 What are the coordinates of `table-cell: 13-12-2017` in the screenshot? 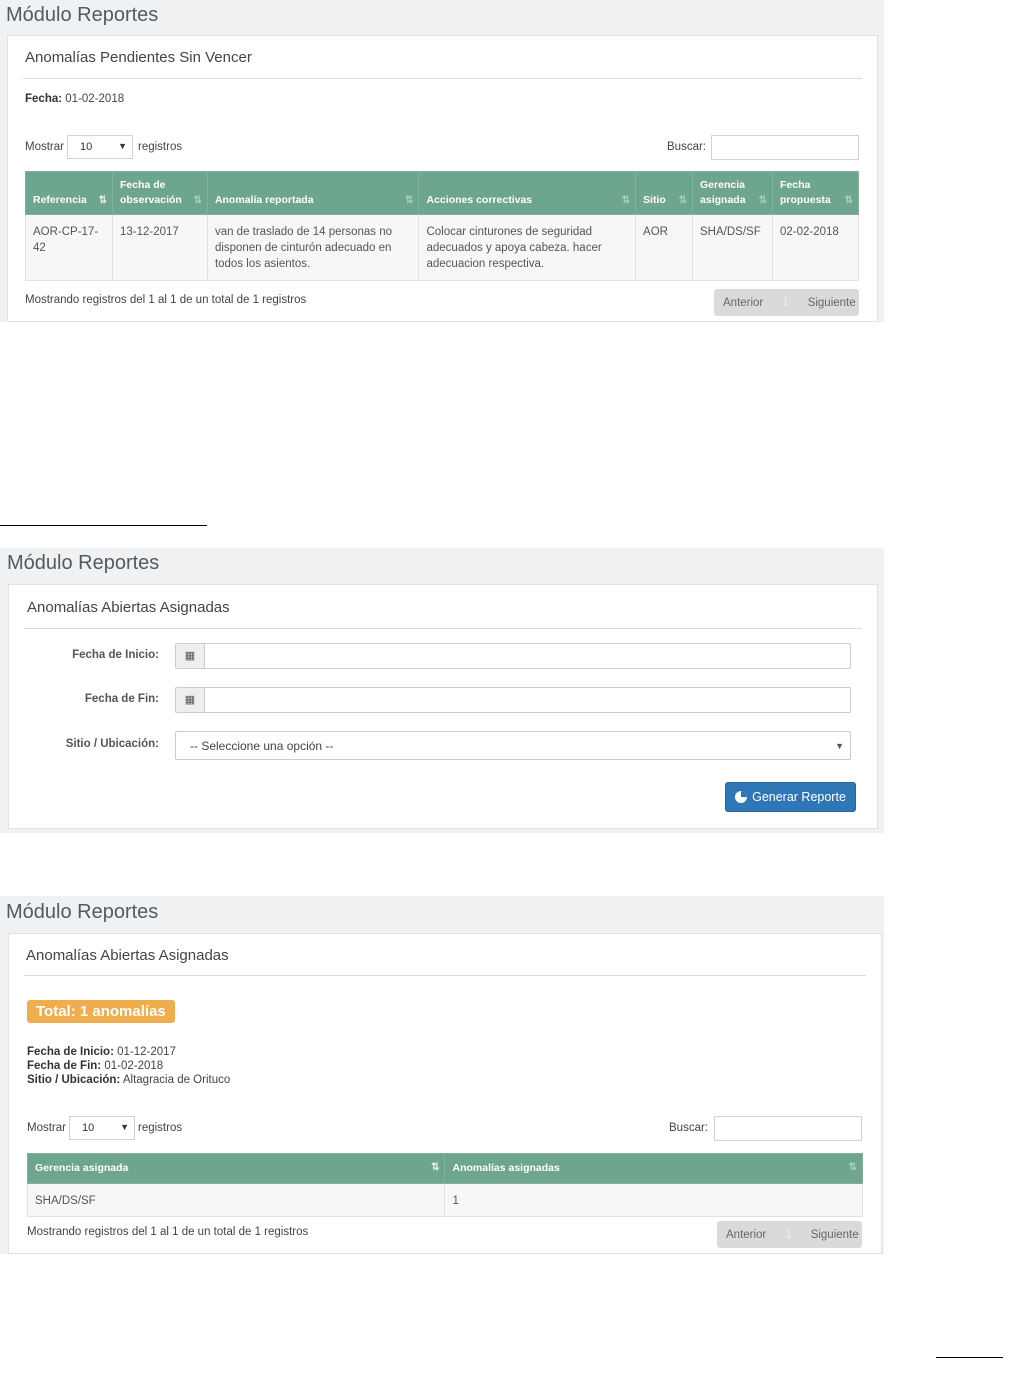 It's located at (159, 247).